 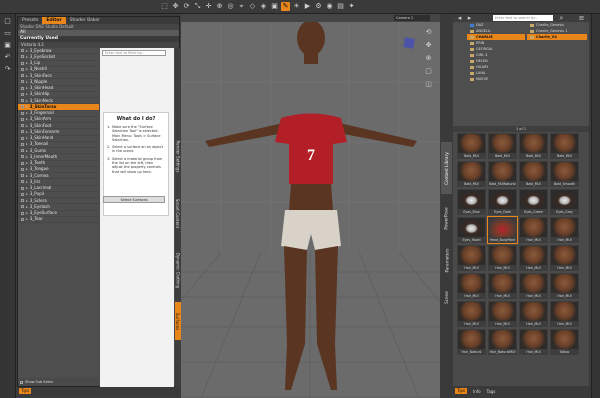 What do you see at coordinates (446, 297) in the screenshot?
I see `tab-scene: Scene` at bounding box center [446, 297].